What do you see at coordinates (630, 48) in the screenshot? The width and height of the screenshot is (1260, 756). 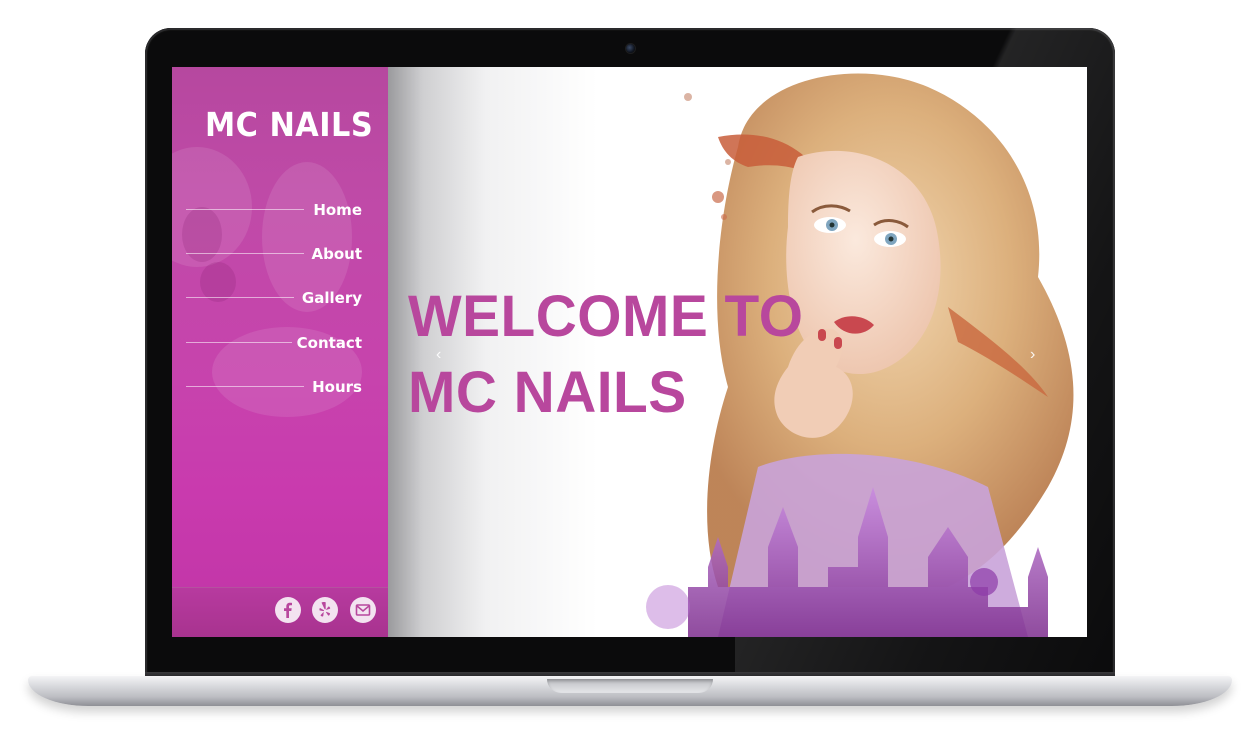 I see `webcam` at bounding box center [630, 48].